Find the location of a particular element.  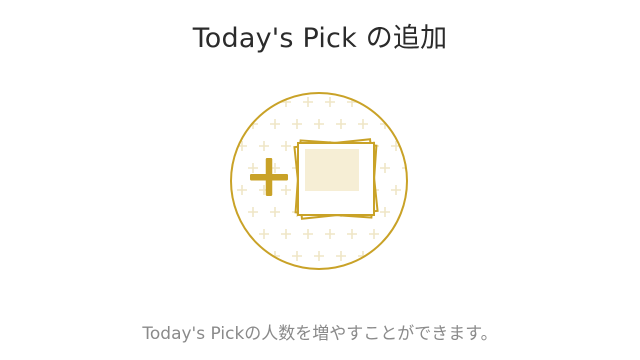

photo-stack-icon is located at coordinates (336, 179).